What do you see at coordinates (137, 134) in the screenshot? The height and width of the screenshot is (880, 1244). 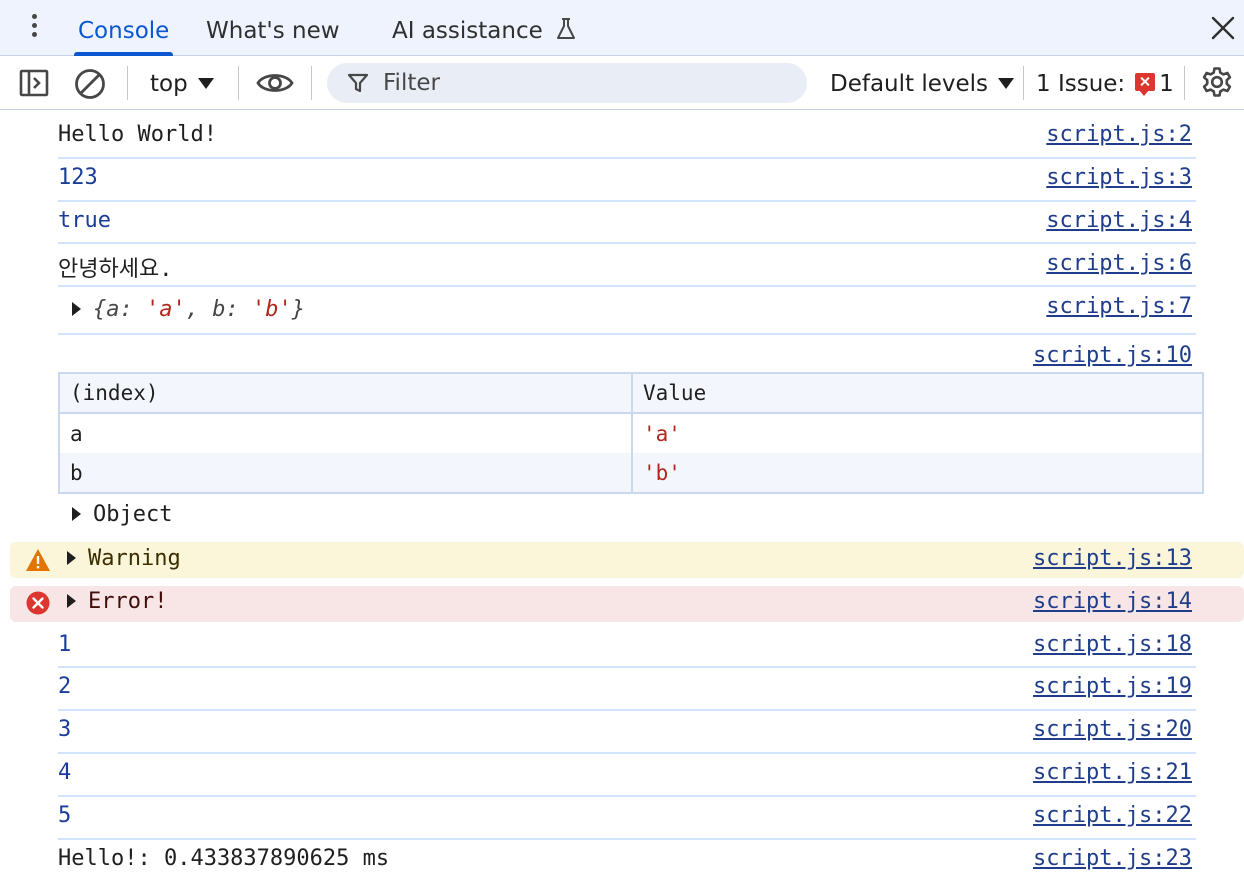 I see `message-text: Hello World!` at bounding box center [137, 134].